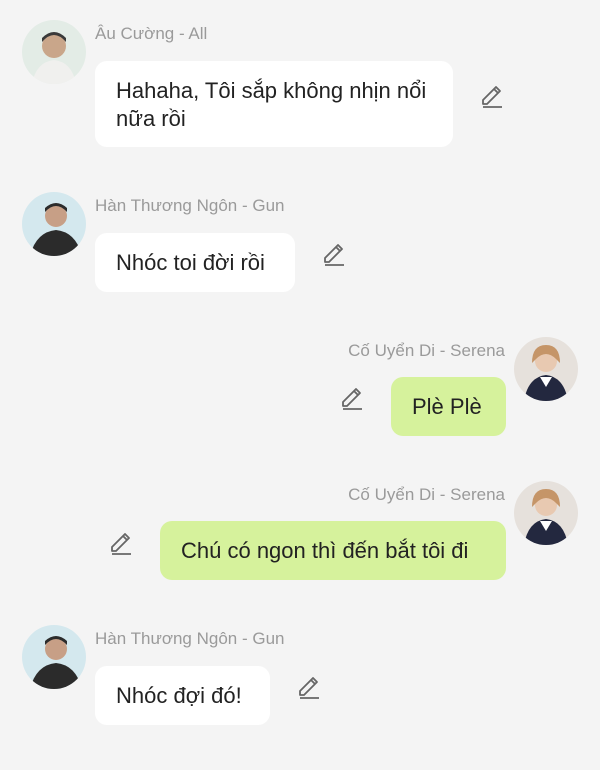 Image resolution: width=600 pixels, height=770 pixels. I want to click on message-bubble: Plè Plè, so click(448, 406).